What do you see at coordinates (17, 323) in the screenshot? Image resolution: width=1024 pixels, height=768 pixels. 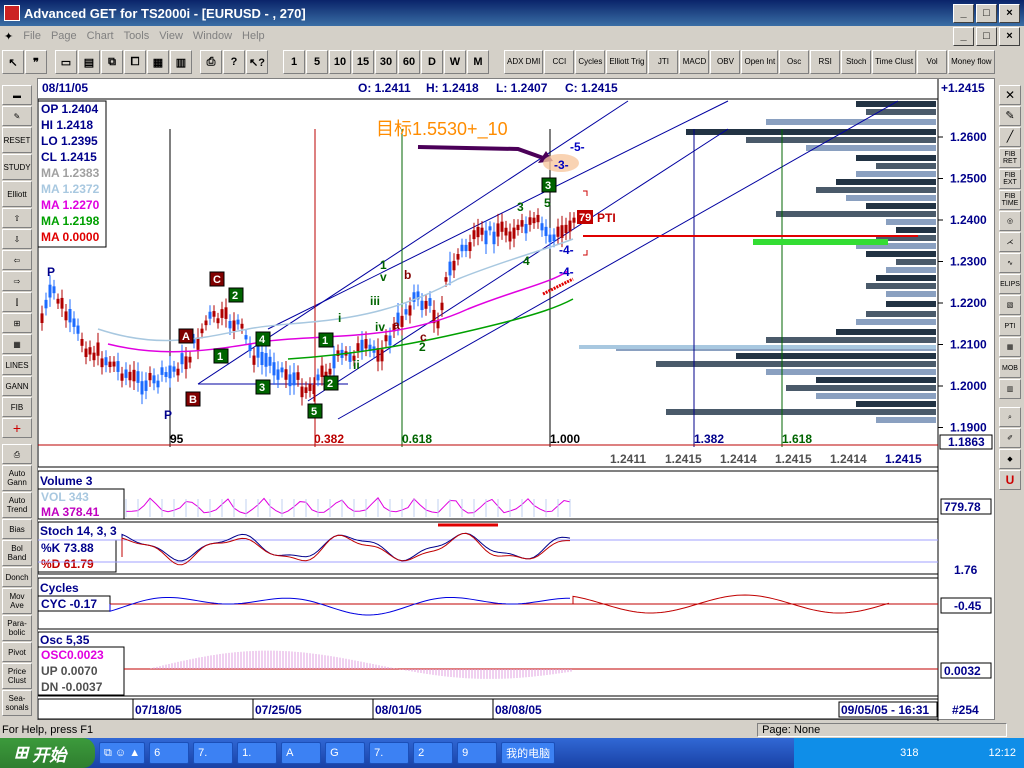 I see `scale-icon: ⊞` at bounding box center [17, 323].